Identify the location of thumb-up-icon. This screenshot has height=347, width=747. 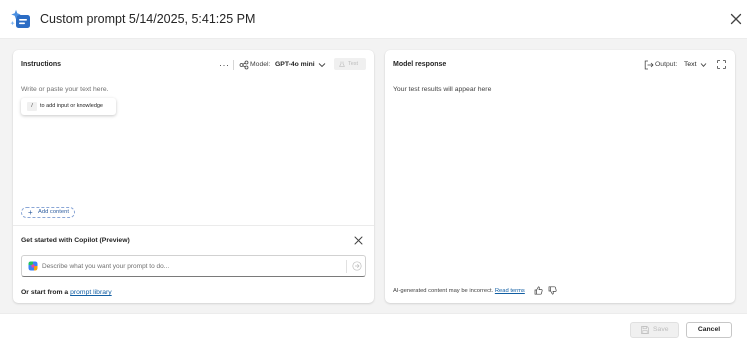
(538, 290).